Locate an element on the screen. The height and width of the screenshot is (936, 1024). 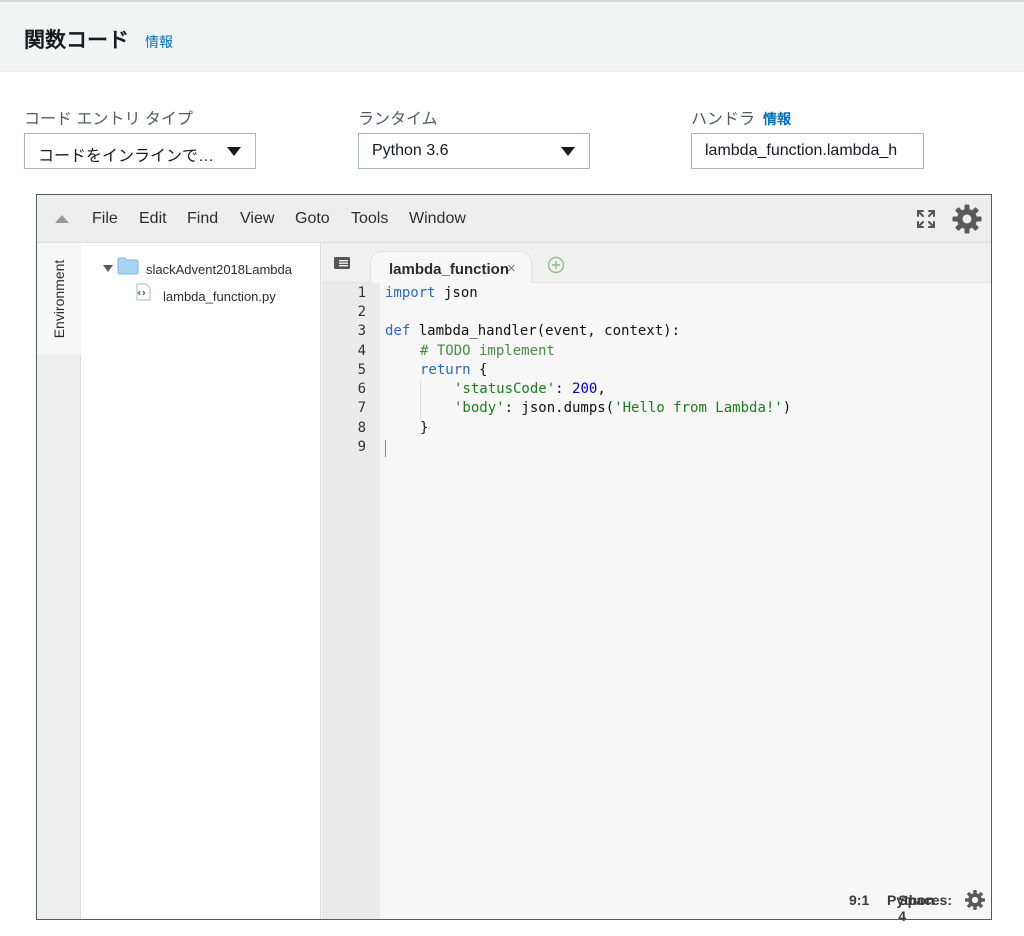
python-file-icon is located at coordinates (143, 292).